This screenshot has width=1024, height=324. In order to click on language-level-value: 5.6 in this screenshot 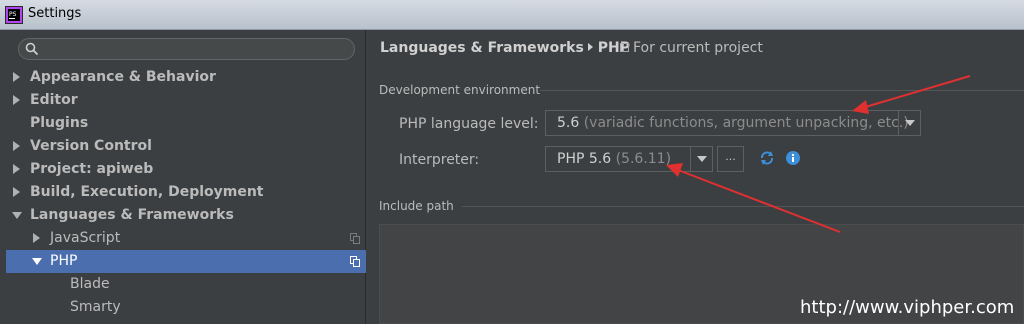, I will do `click(568, 123)`.